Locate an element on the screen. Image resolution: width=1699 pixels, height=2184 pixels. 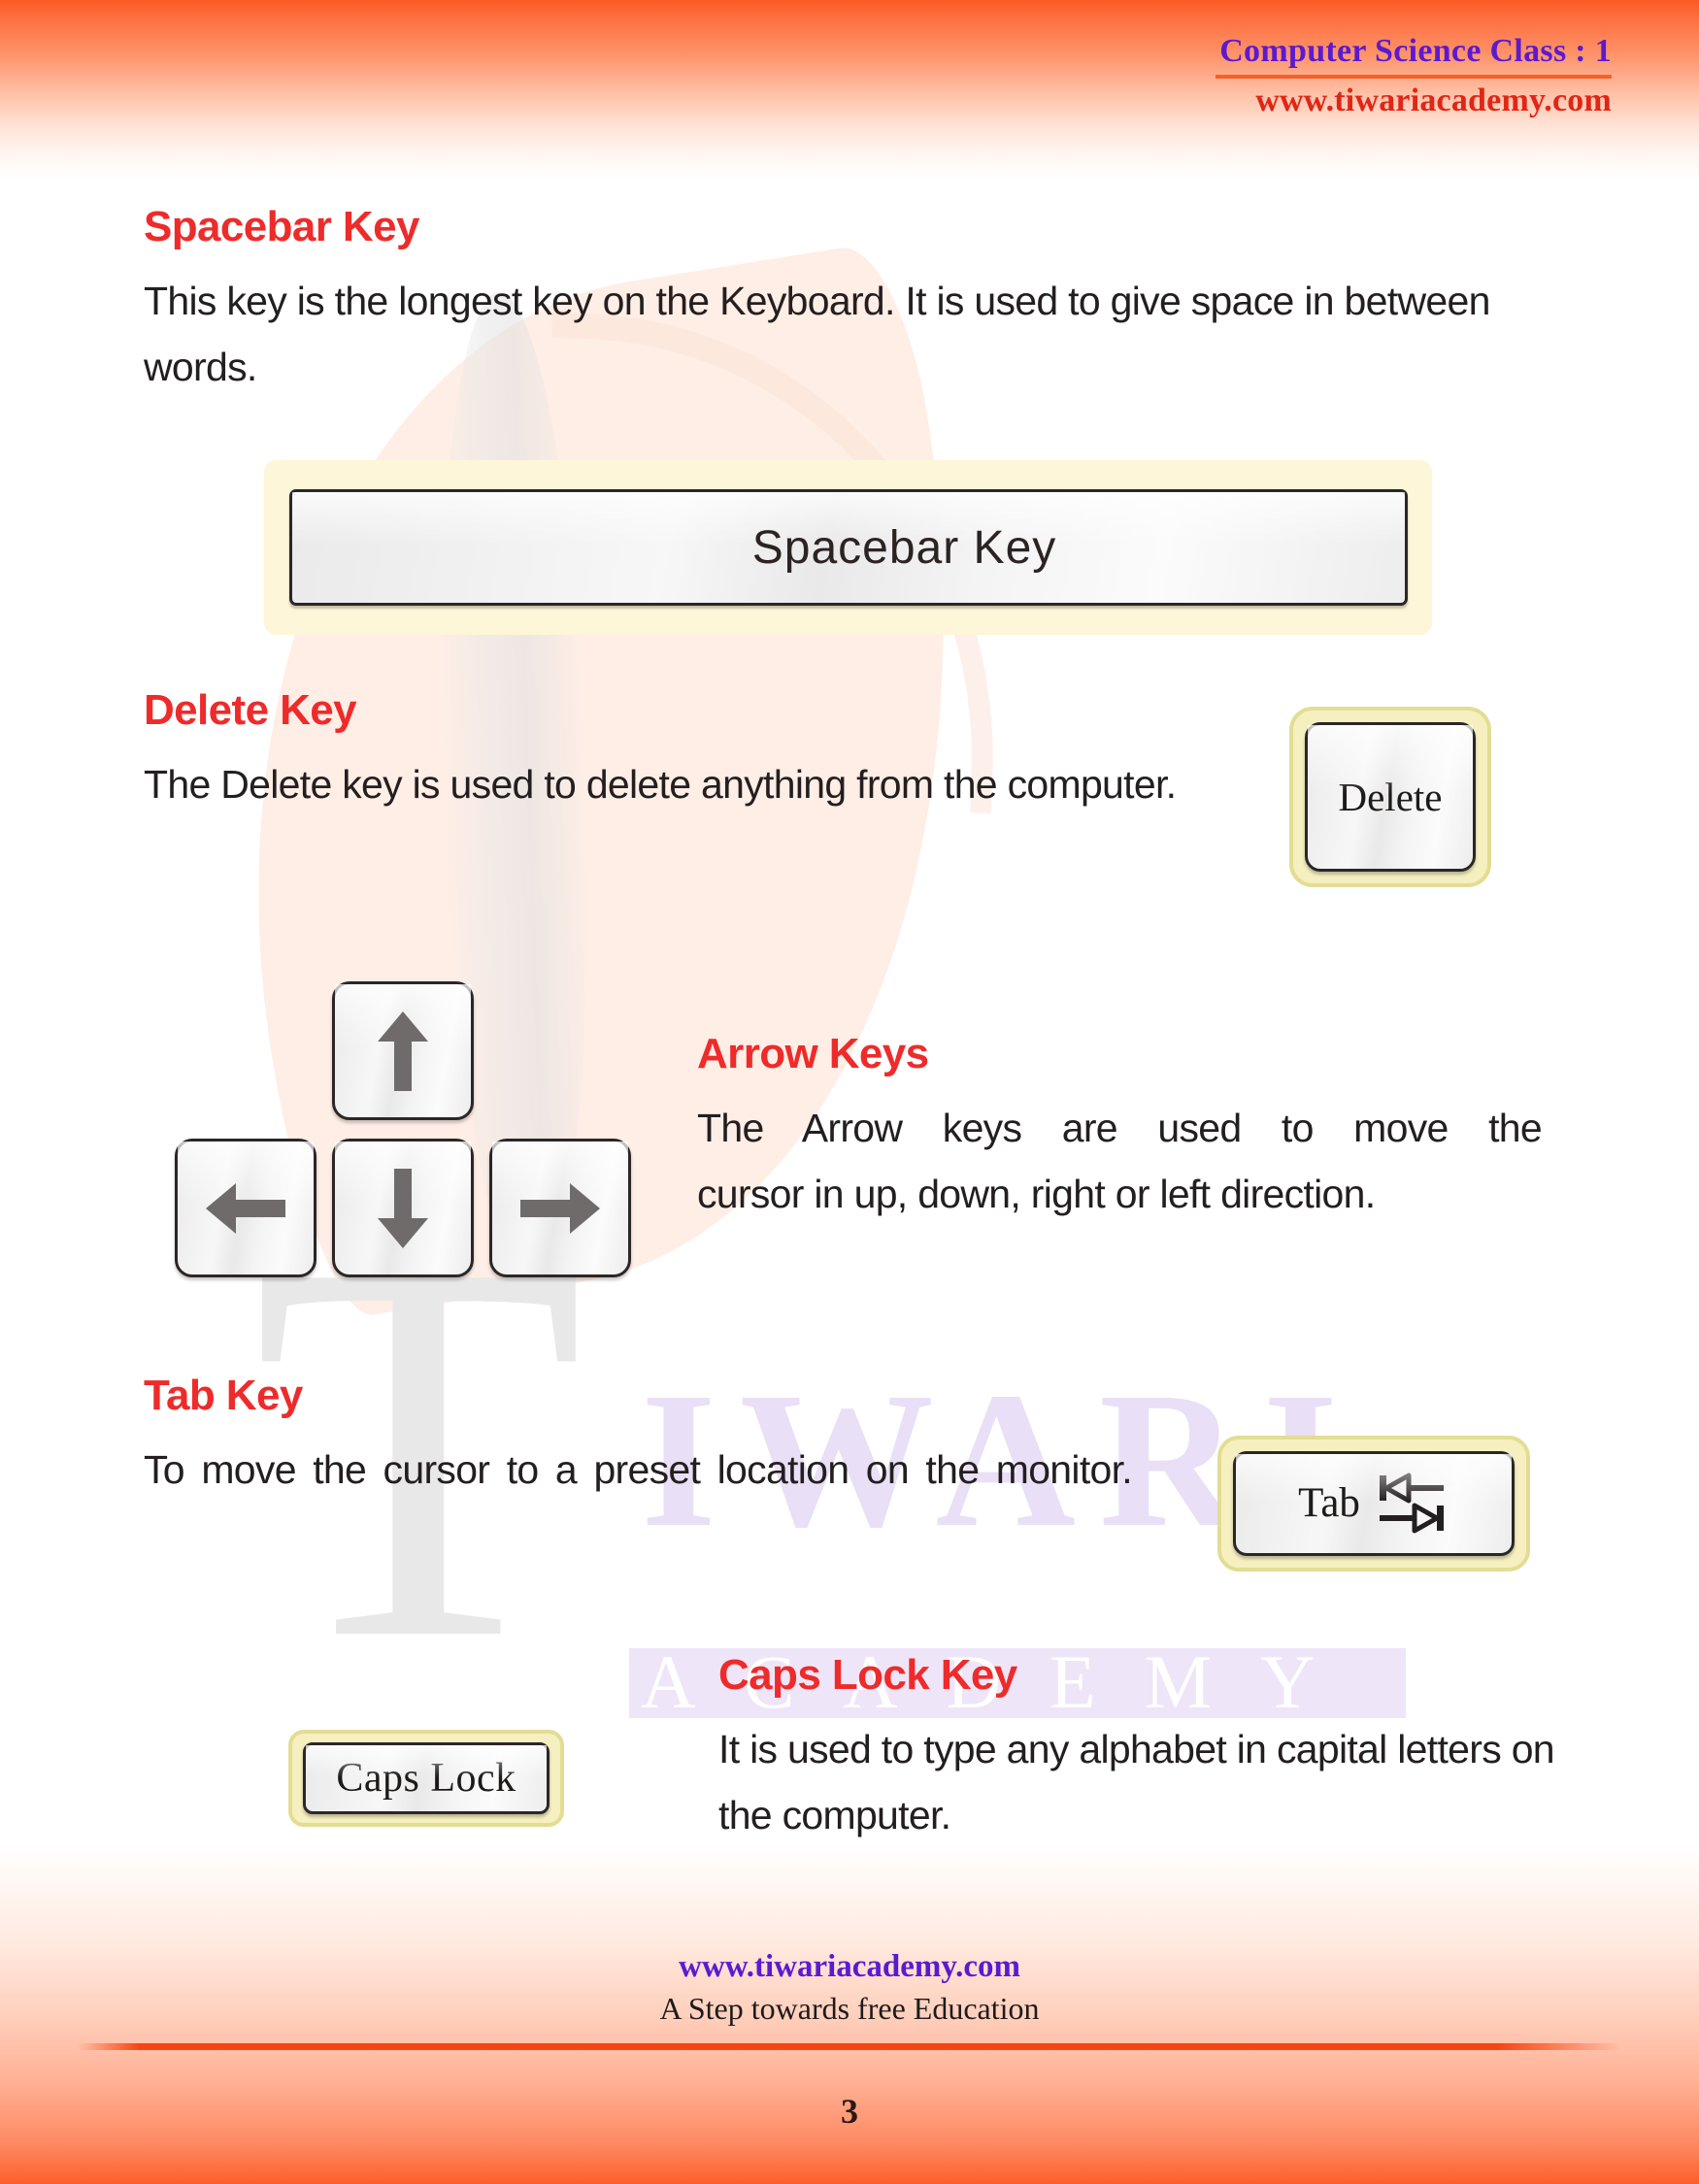
capslock-key-label: Caps Lock is located at coordinates (426, 1778).